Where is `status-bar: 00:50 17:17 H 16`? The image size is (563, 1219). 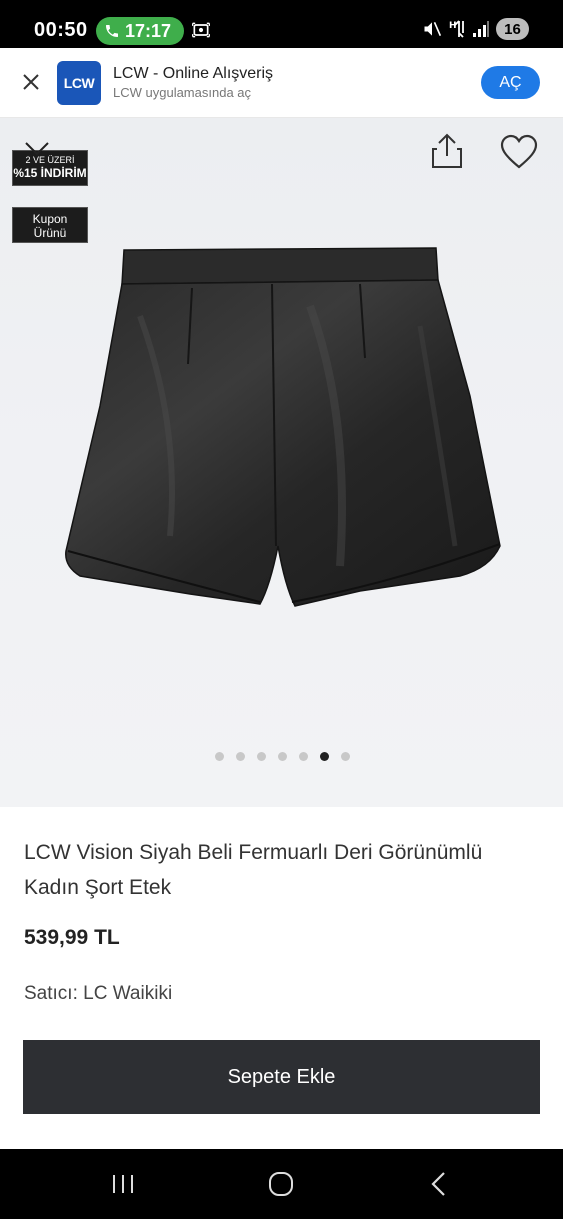
status-bar: 00:50 17:17 H 16 is located at coordinates (281, 24).